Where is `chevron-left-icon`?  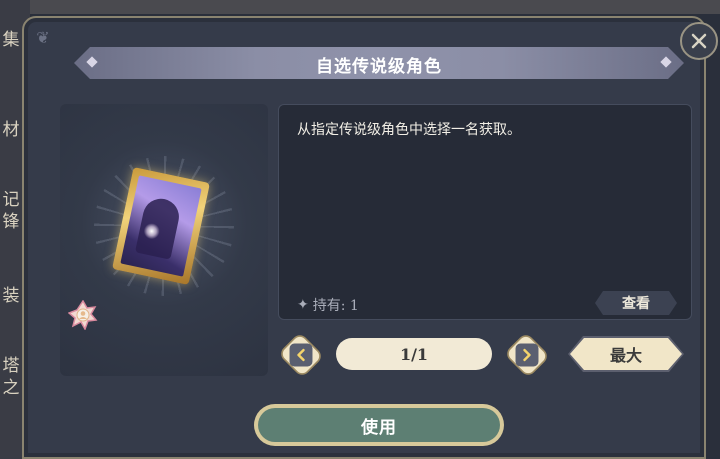
chevron-left-icon is located at coordinates (301, 355).